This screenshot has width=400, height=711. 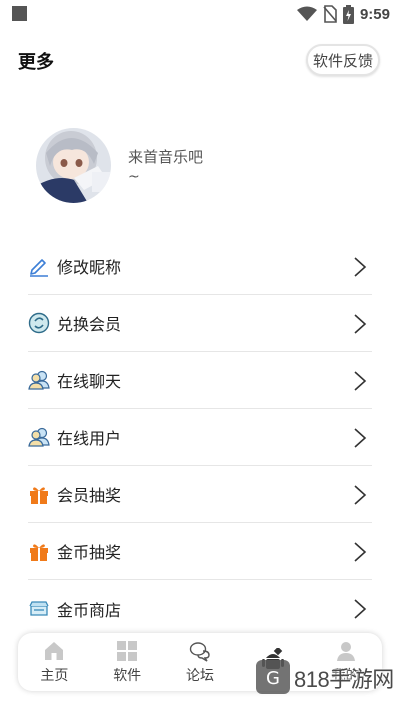 I want to click on menu-item-label: 金币商店, so click(x=89, y=610).